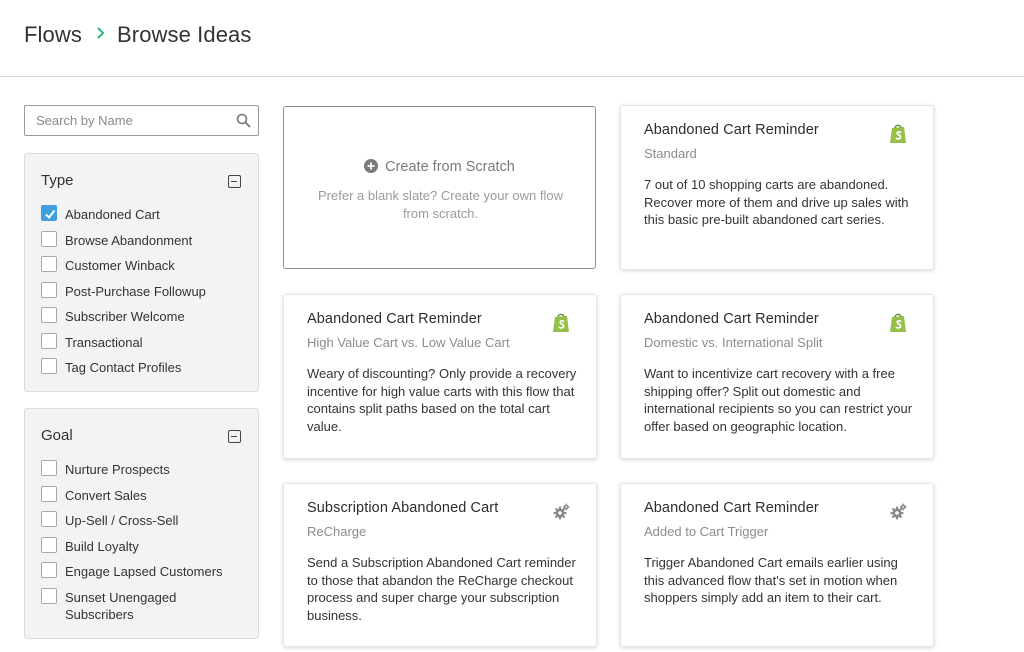  I want to click on filter-option-label: Build Loyalty, so click(102, 546).